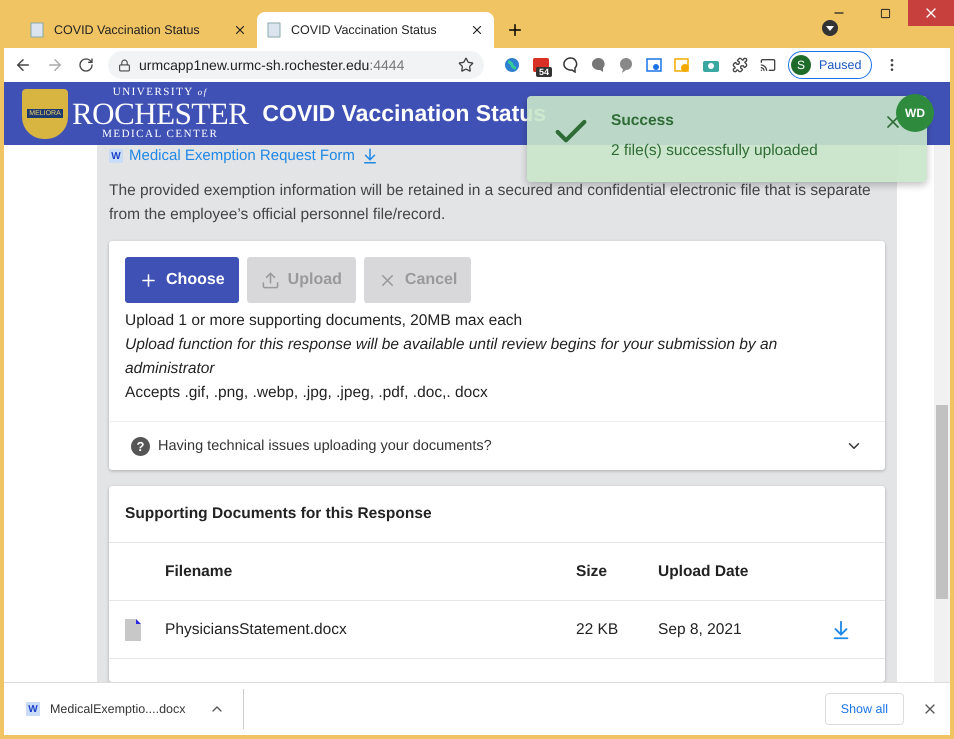  What do you see at coordinates (270, 280) in the screenshot?
I see `upload-icon` at bounding box center [270, 280].